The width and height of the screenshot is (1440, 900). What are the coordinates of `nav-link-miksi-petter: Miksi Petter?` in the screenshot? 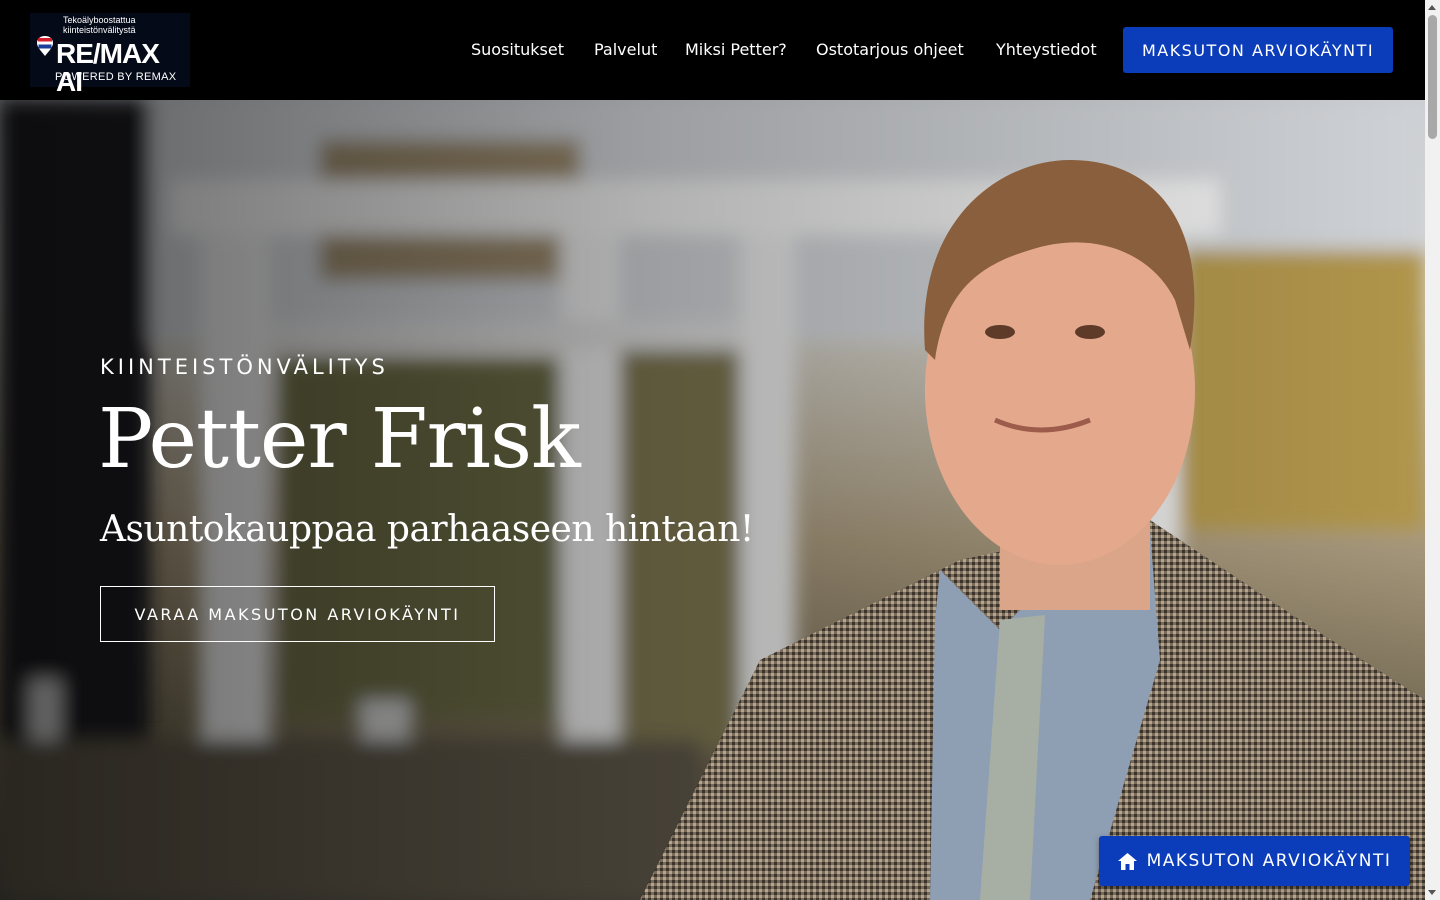 It's located at (736, 49).